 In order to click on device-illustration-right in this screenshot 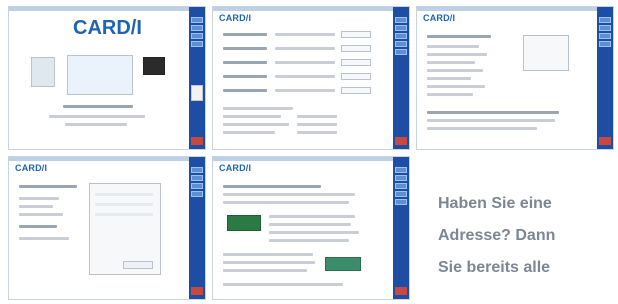, I will do `click(154, 66)`.